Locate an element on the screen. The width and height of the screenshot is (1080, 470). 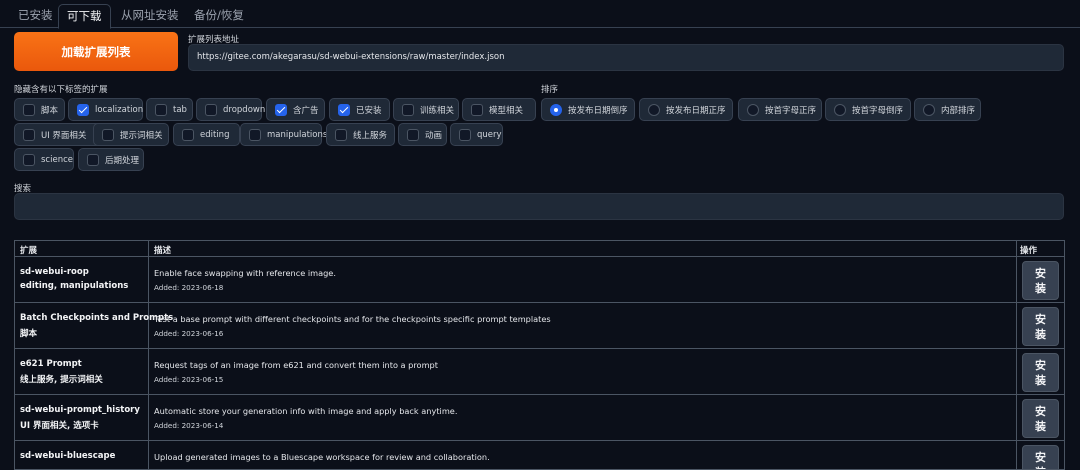
extension-name-link: Batch Checkpoints and Prompts is located at coordinates (96, 318).